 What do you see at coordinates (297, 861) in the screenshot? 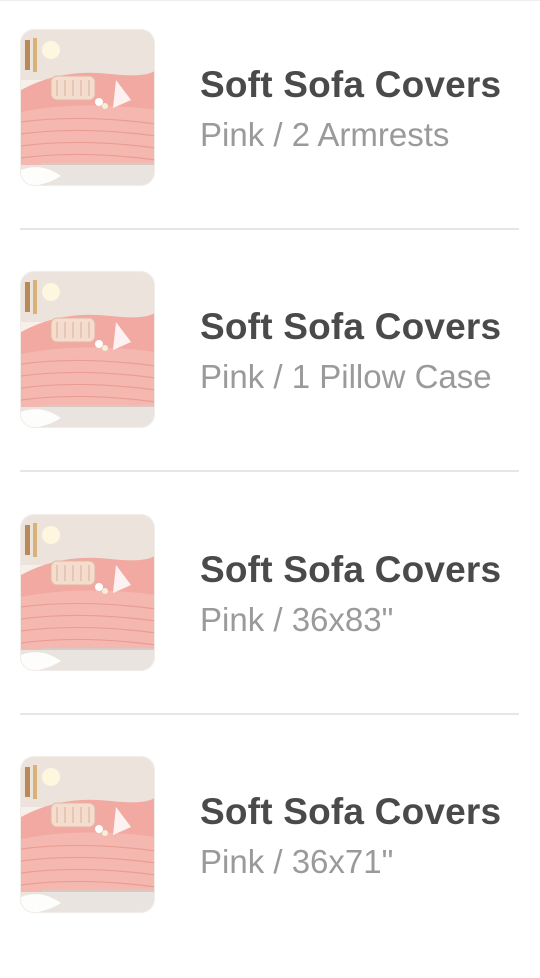
I see `product-variant: Pink / 36x71"` at bounding box center [297, 861].